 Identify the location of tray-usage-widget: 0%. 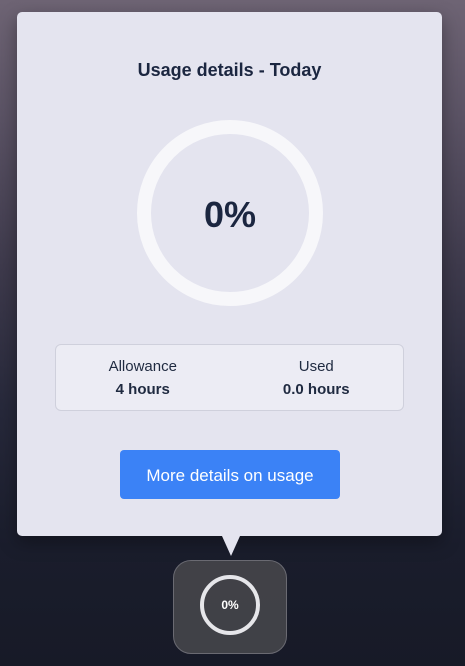
(230, 607).